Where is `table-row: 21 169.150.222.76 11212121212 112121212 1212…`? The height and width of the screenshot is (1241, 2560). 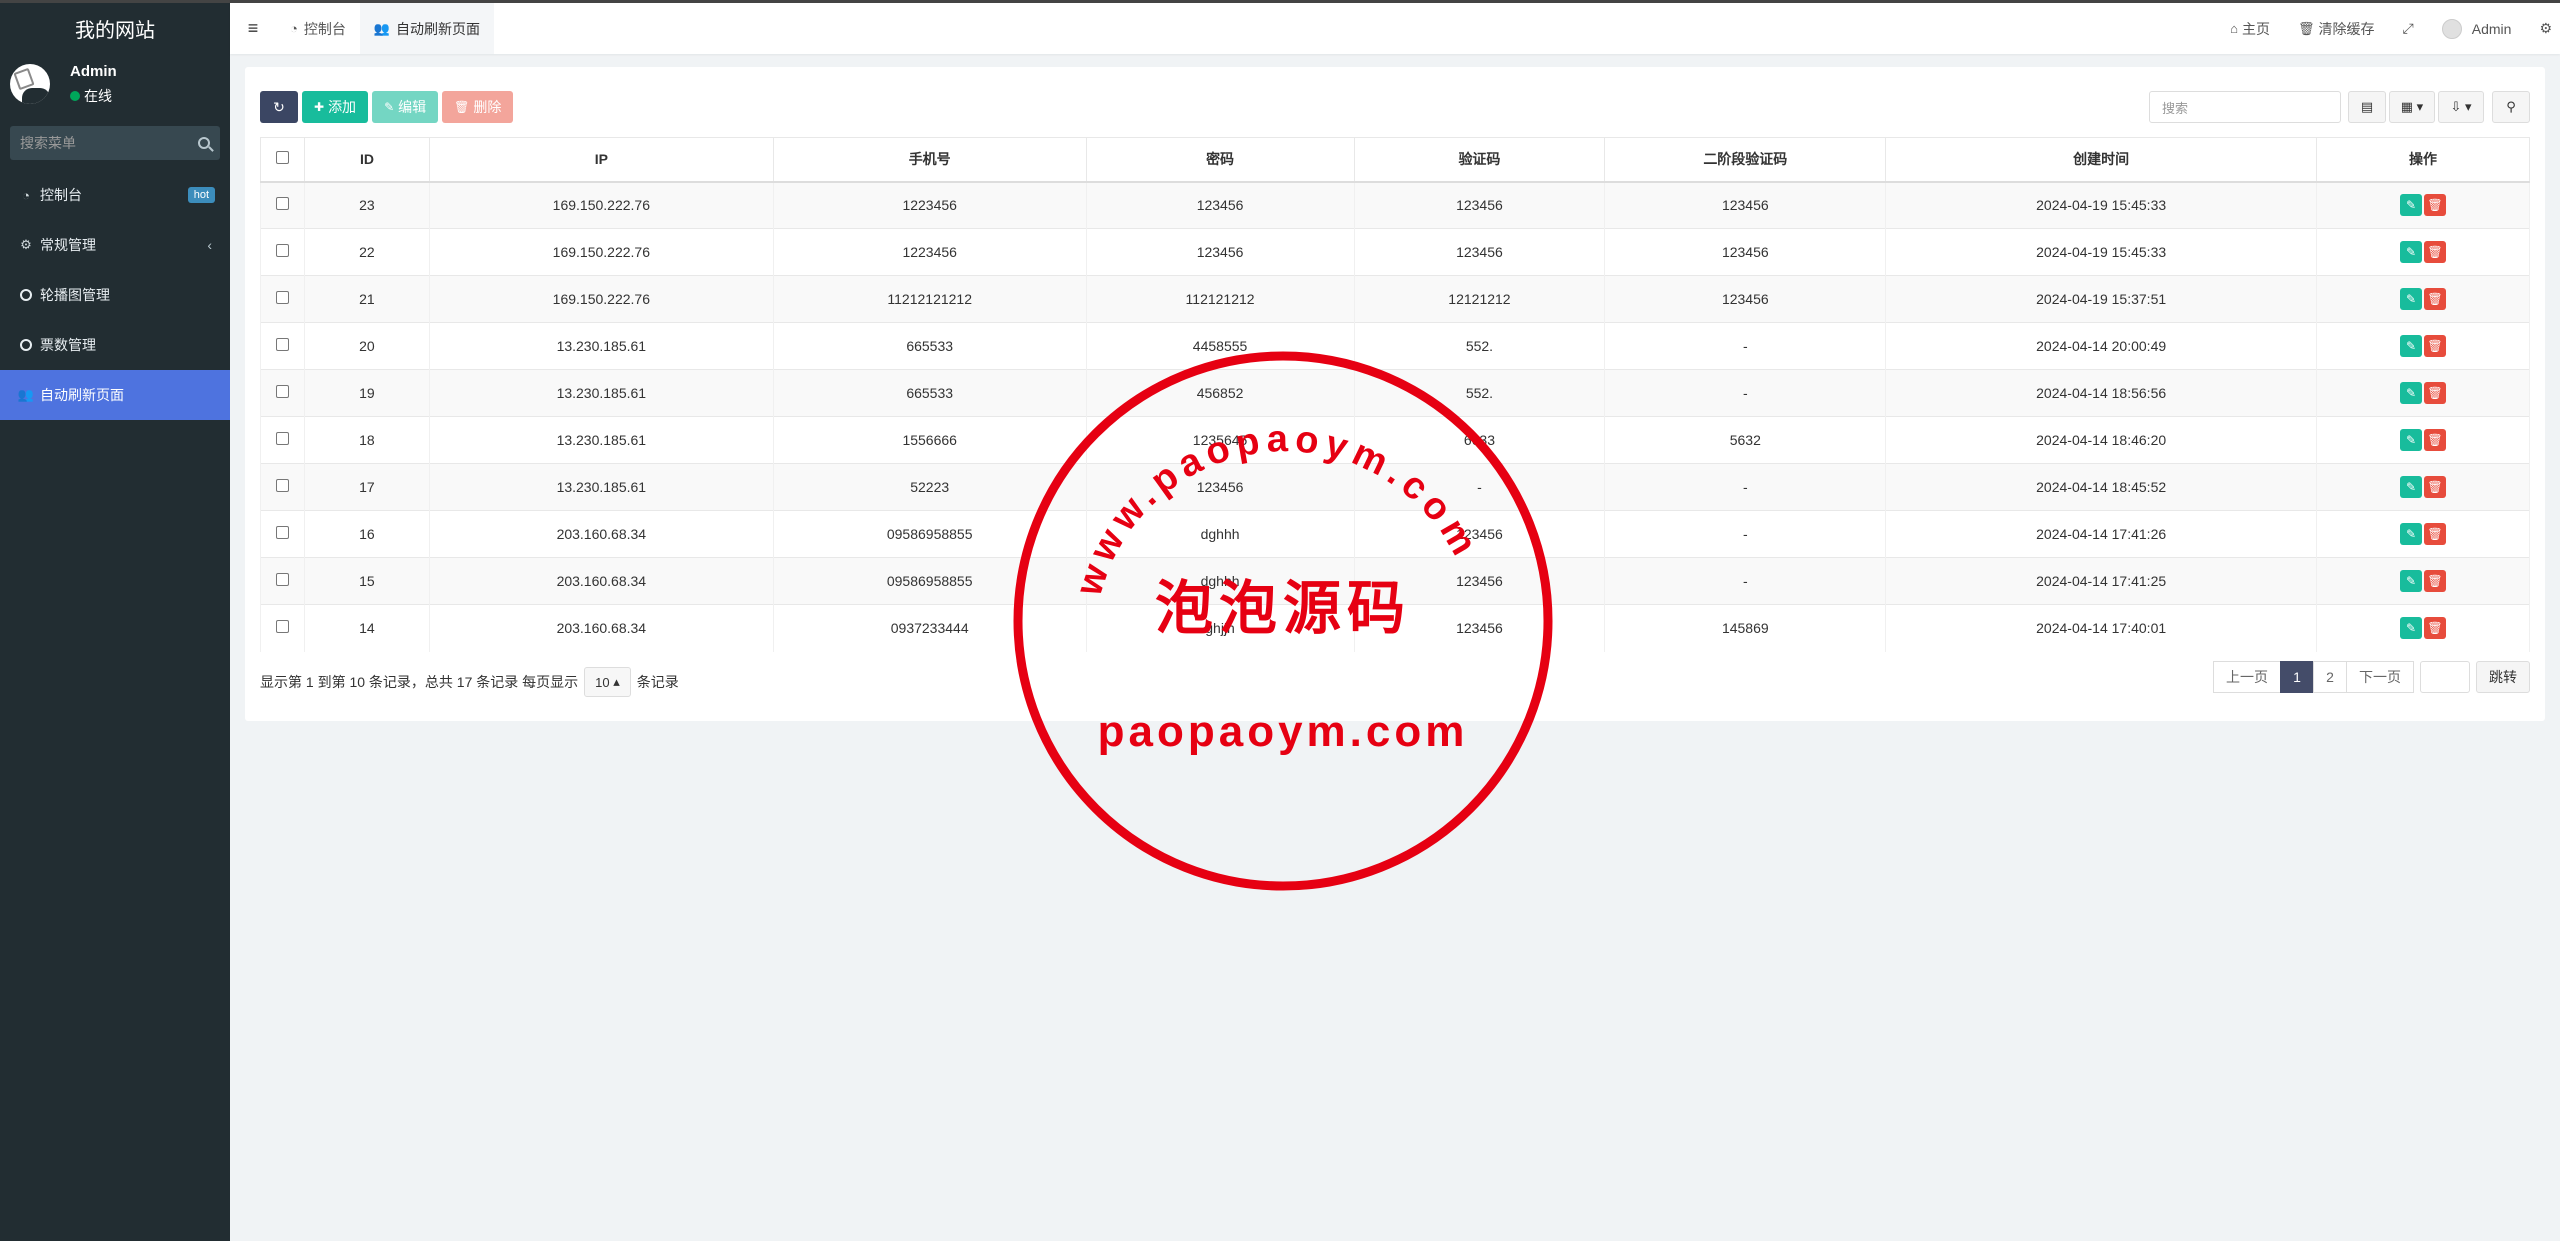 table-row: 21 169.150.222.76 11212121212 112121212 1212… is located at coordinates (1395, 299).